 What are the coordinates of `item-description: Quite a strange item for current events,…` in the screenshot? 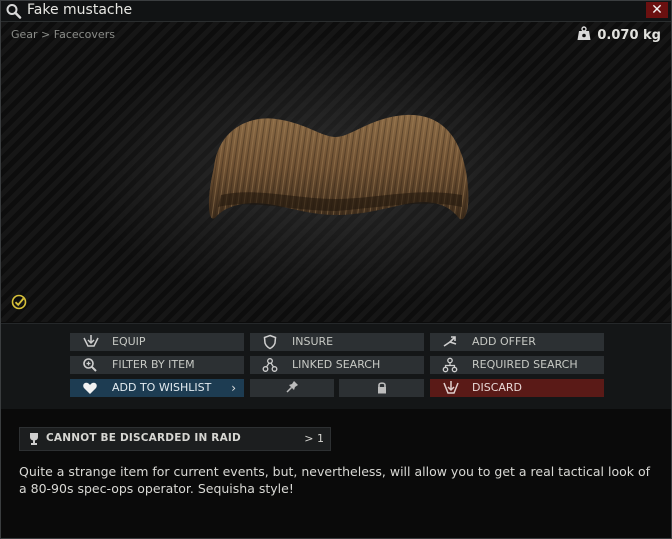 It's located at (334, 480).